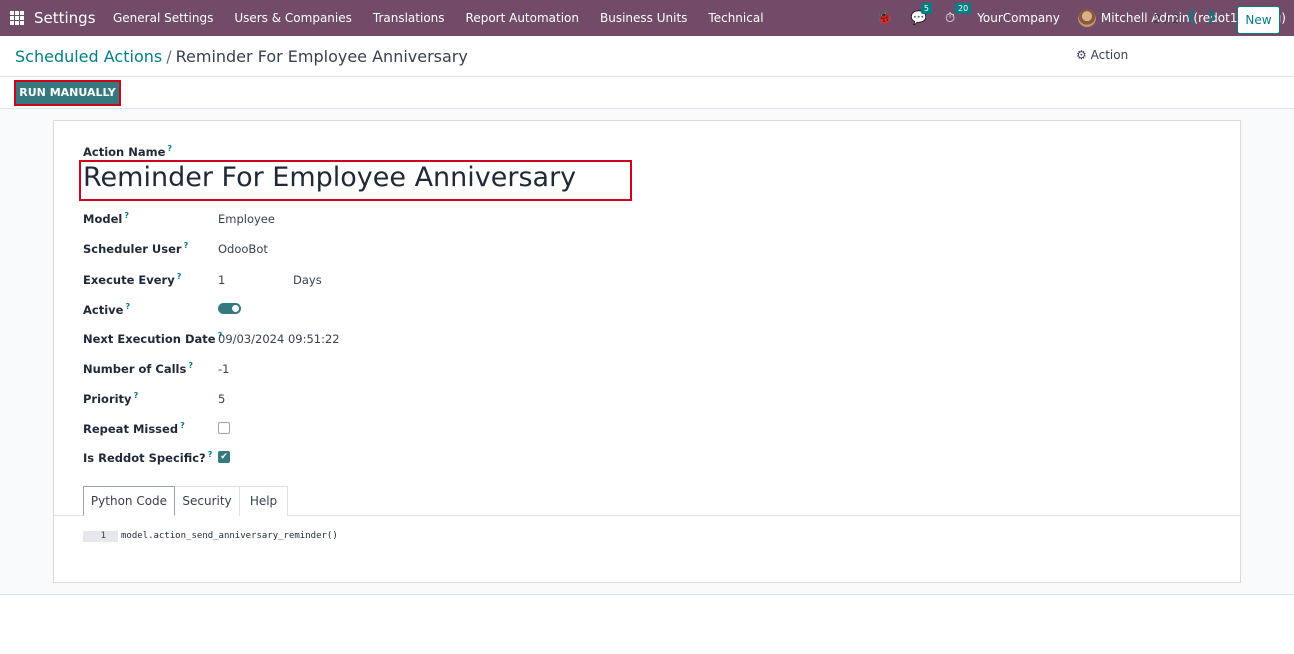 Image resolution: width=1294 pixels, height=654 pixels. Describe the element at coordinates (293, 18) in the screenshot. I see `menu-users-companies: Users & Companies` at that location.